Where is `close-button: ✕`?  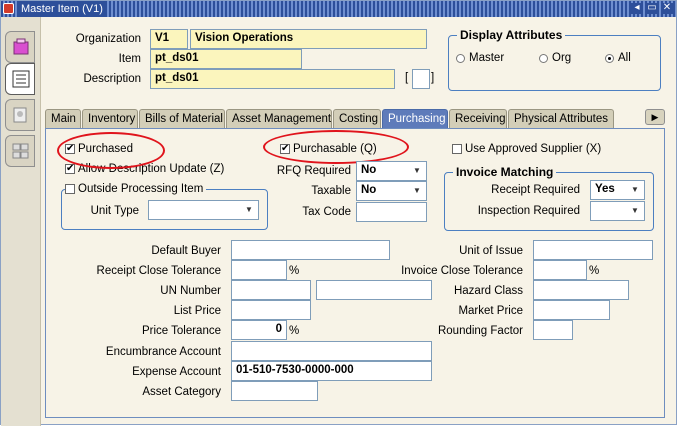
close-button: ✕ is located at coordinates (667, 8).